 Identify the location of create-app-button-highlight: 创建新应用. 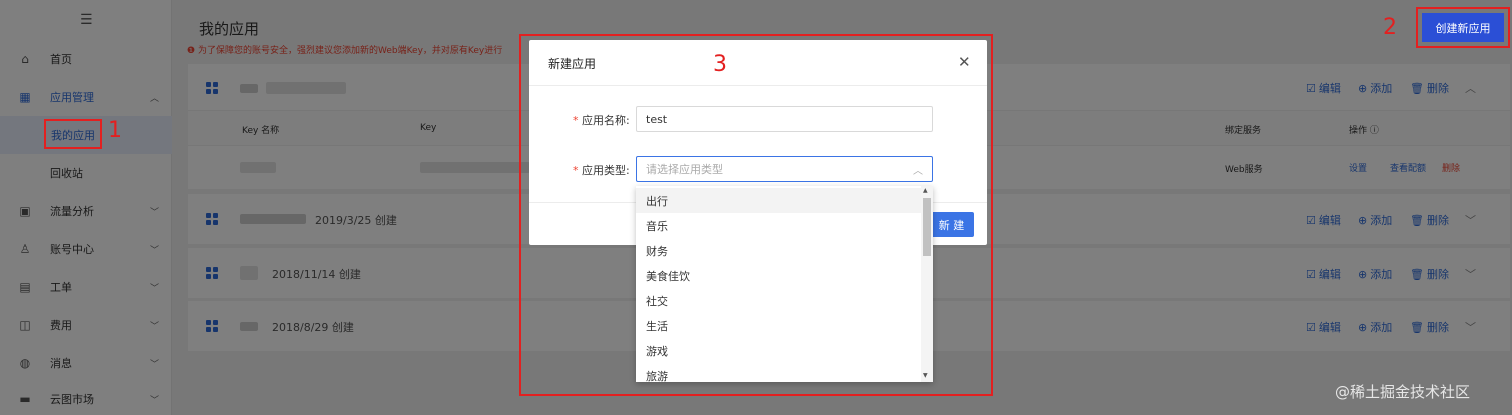
(1463, 27).